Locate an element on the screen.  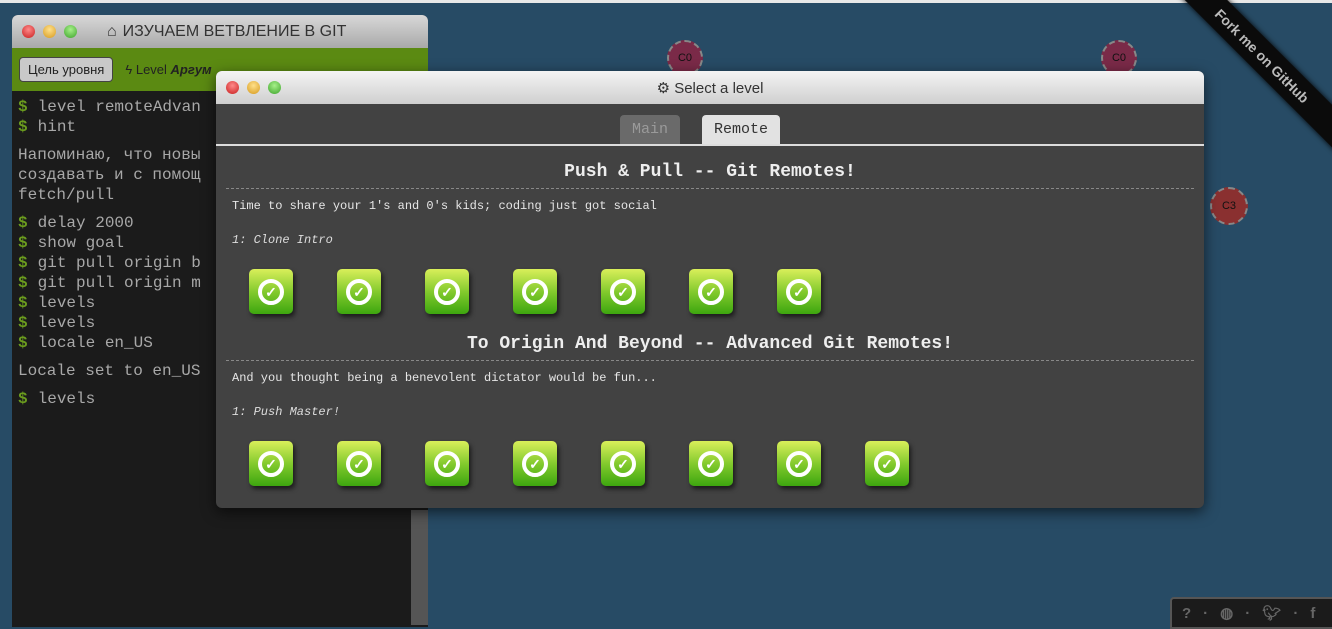
level-prefix: Level is located at coordinates (151, 69).